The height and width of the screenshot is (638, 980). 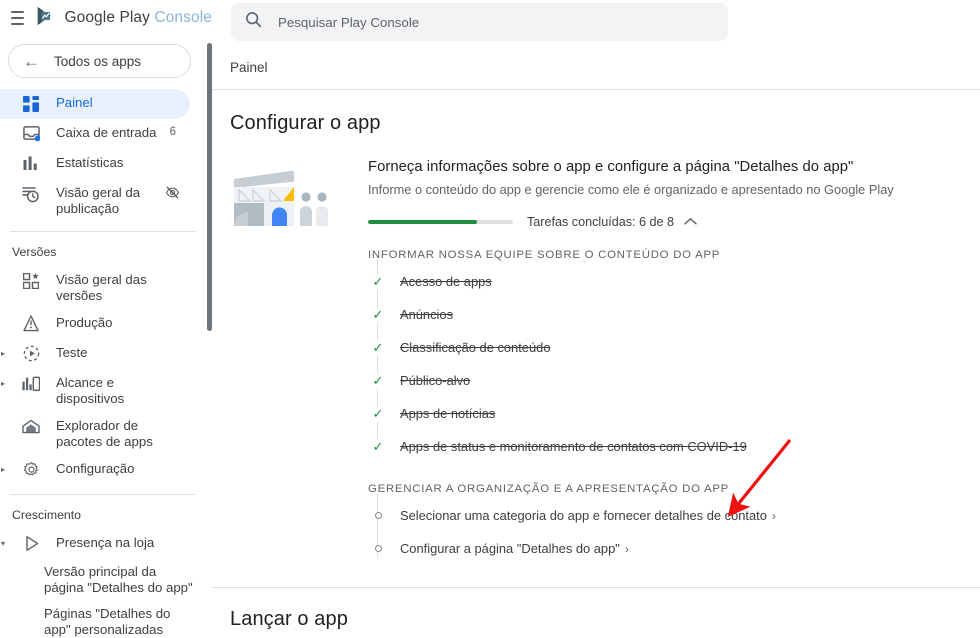 What do you see at coordinates (31, 163) in the screenshot?
I see `statistics-icon` at bounding box center [31, 163].